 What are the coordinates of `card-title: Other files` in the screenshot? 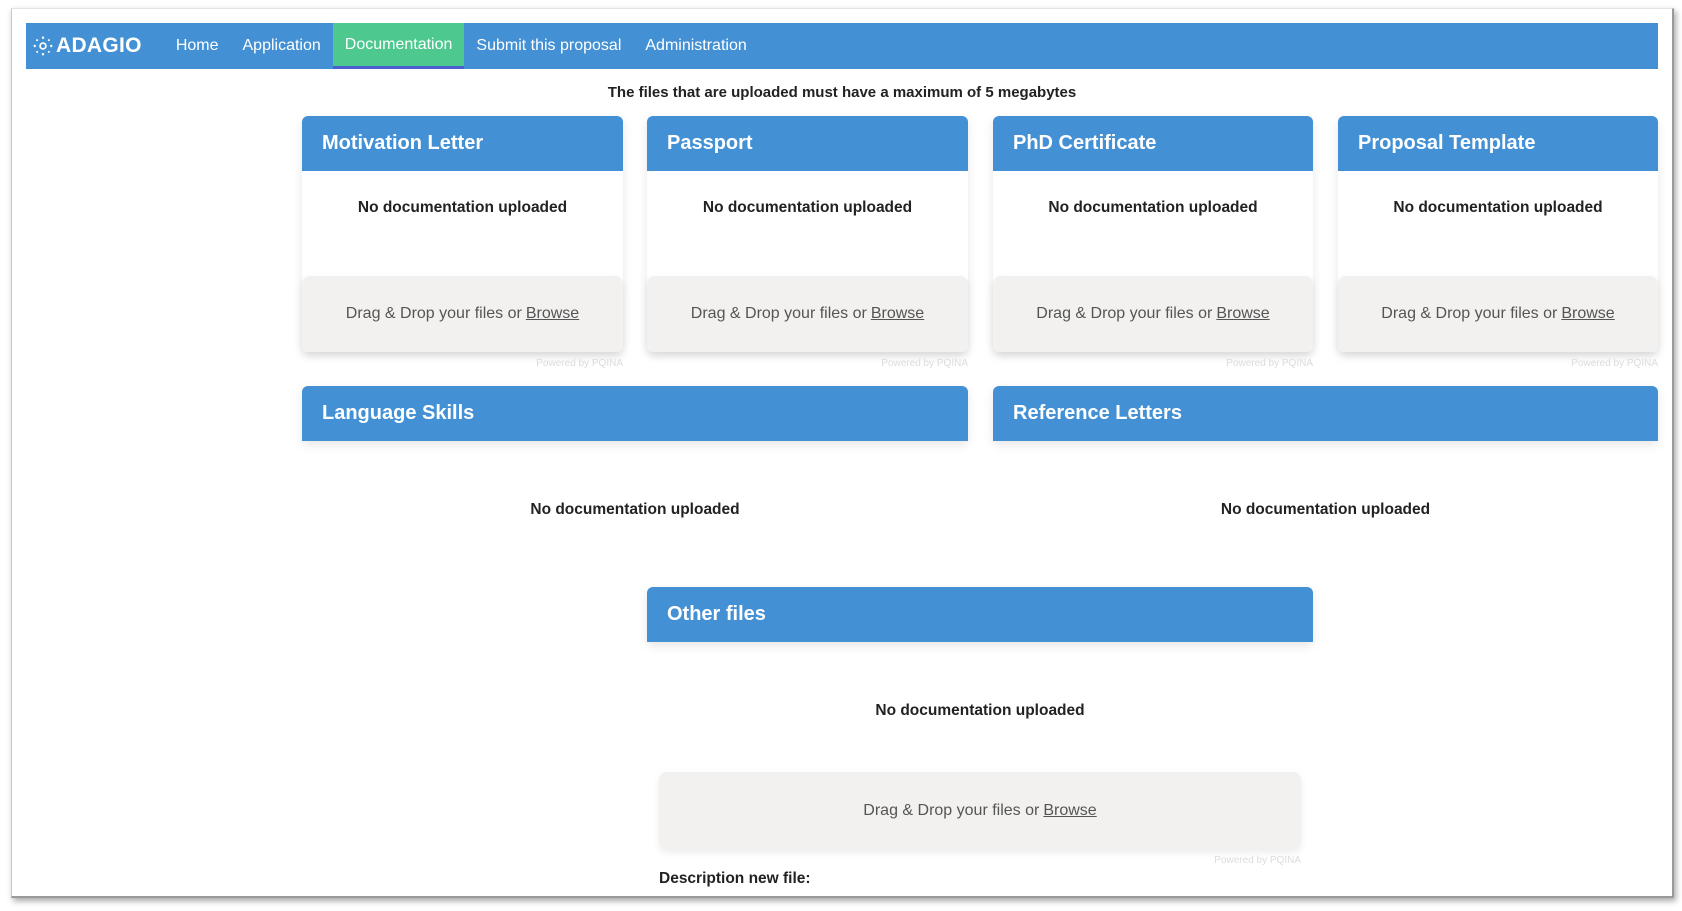 It's located at (980, 614).